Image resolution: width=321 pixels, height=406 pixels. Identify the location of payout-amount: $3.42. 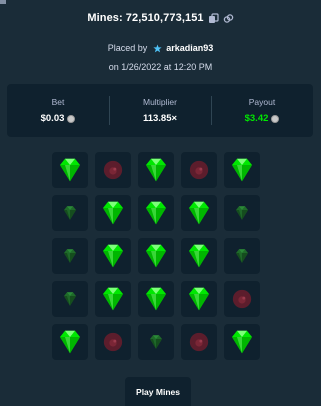
(262, 118).